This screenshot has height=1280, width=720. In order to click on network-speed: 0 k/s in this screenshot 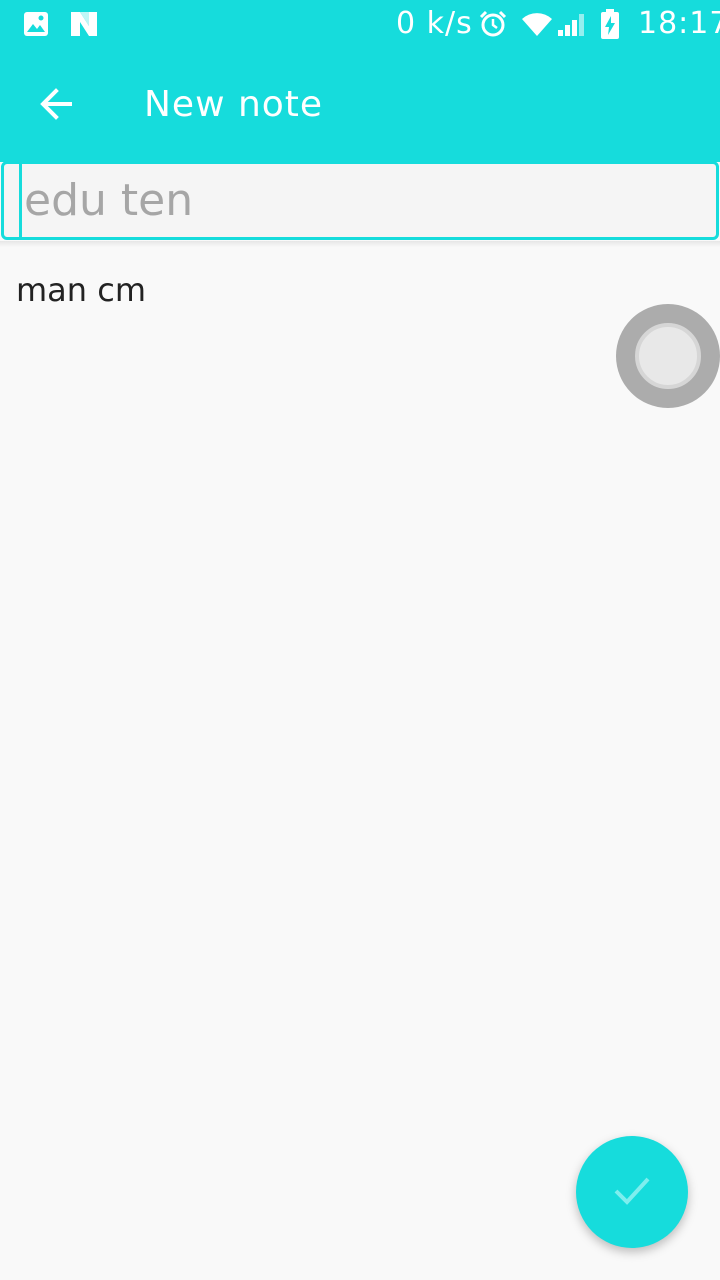, I will do `click(434, 23)`.